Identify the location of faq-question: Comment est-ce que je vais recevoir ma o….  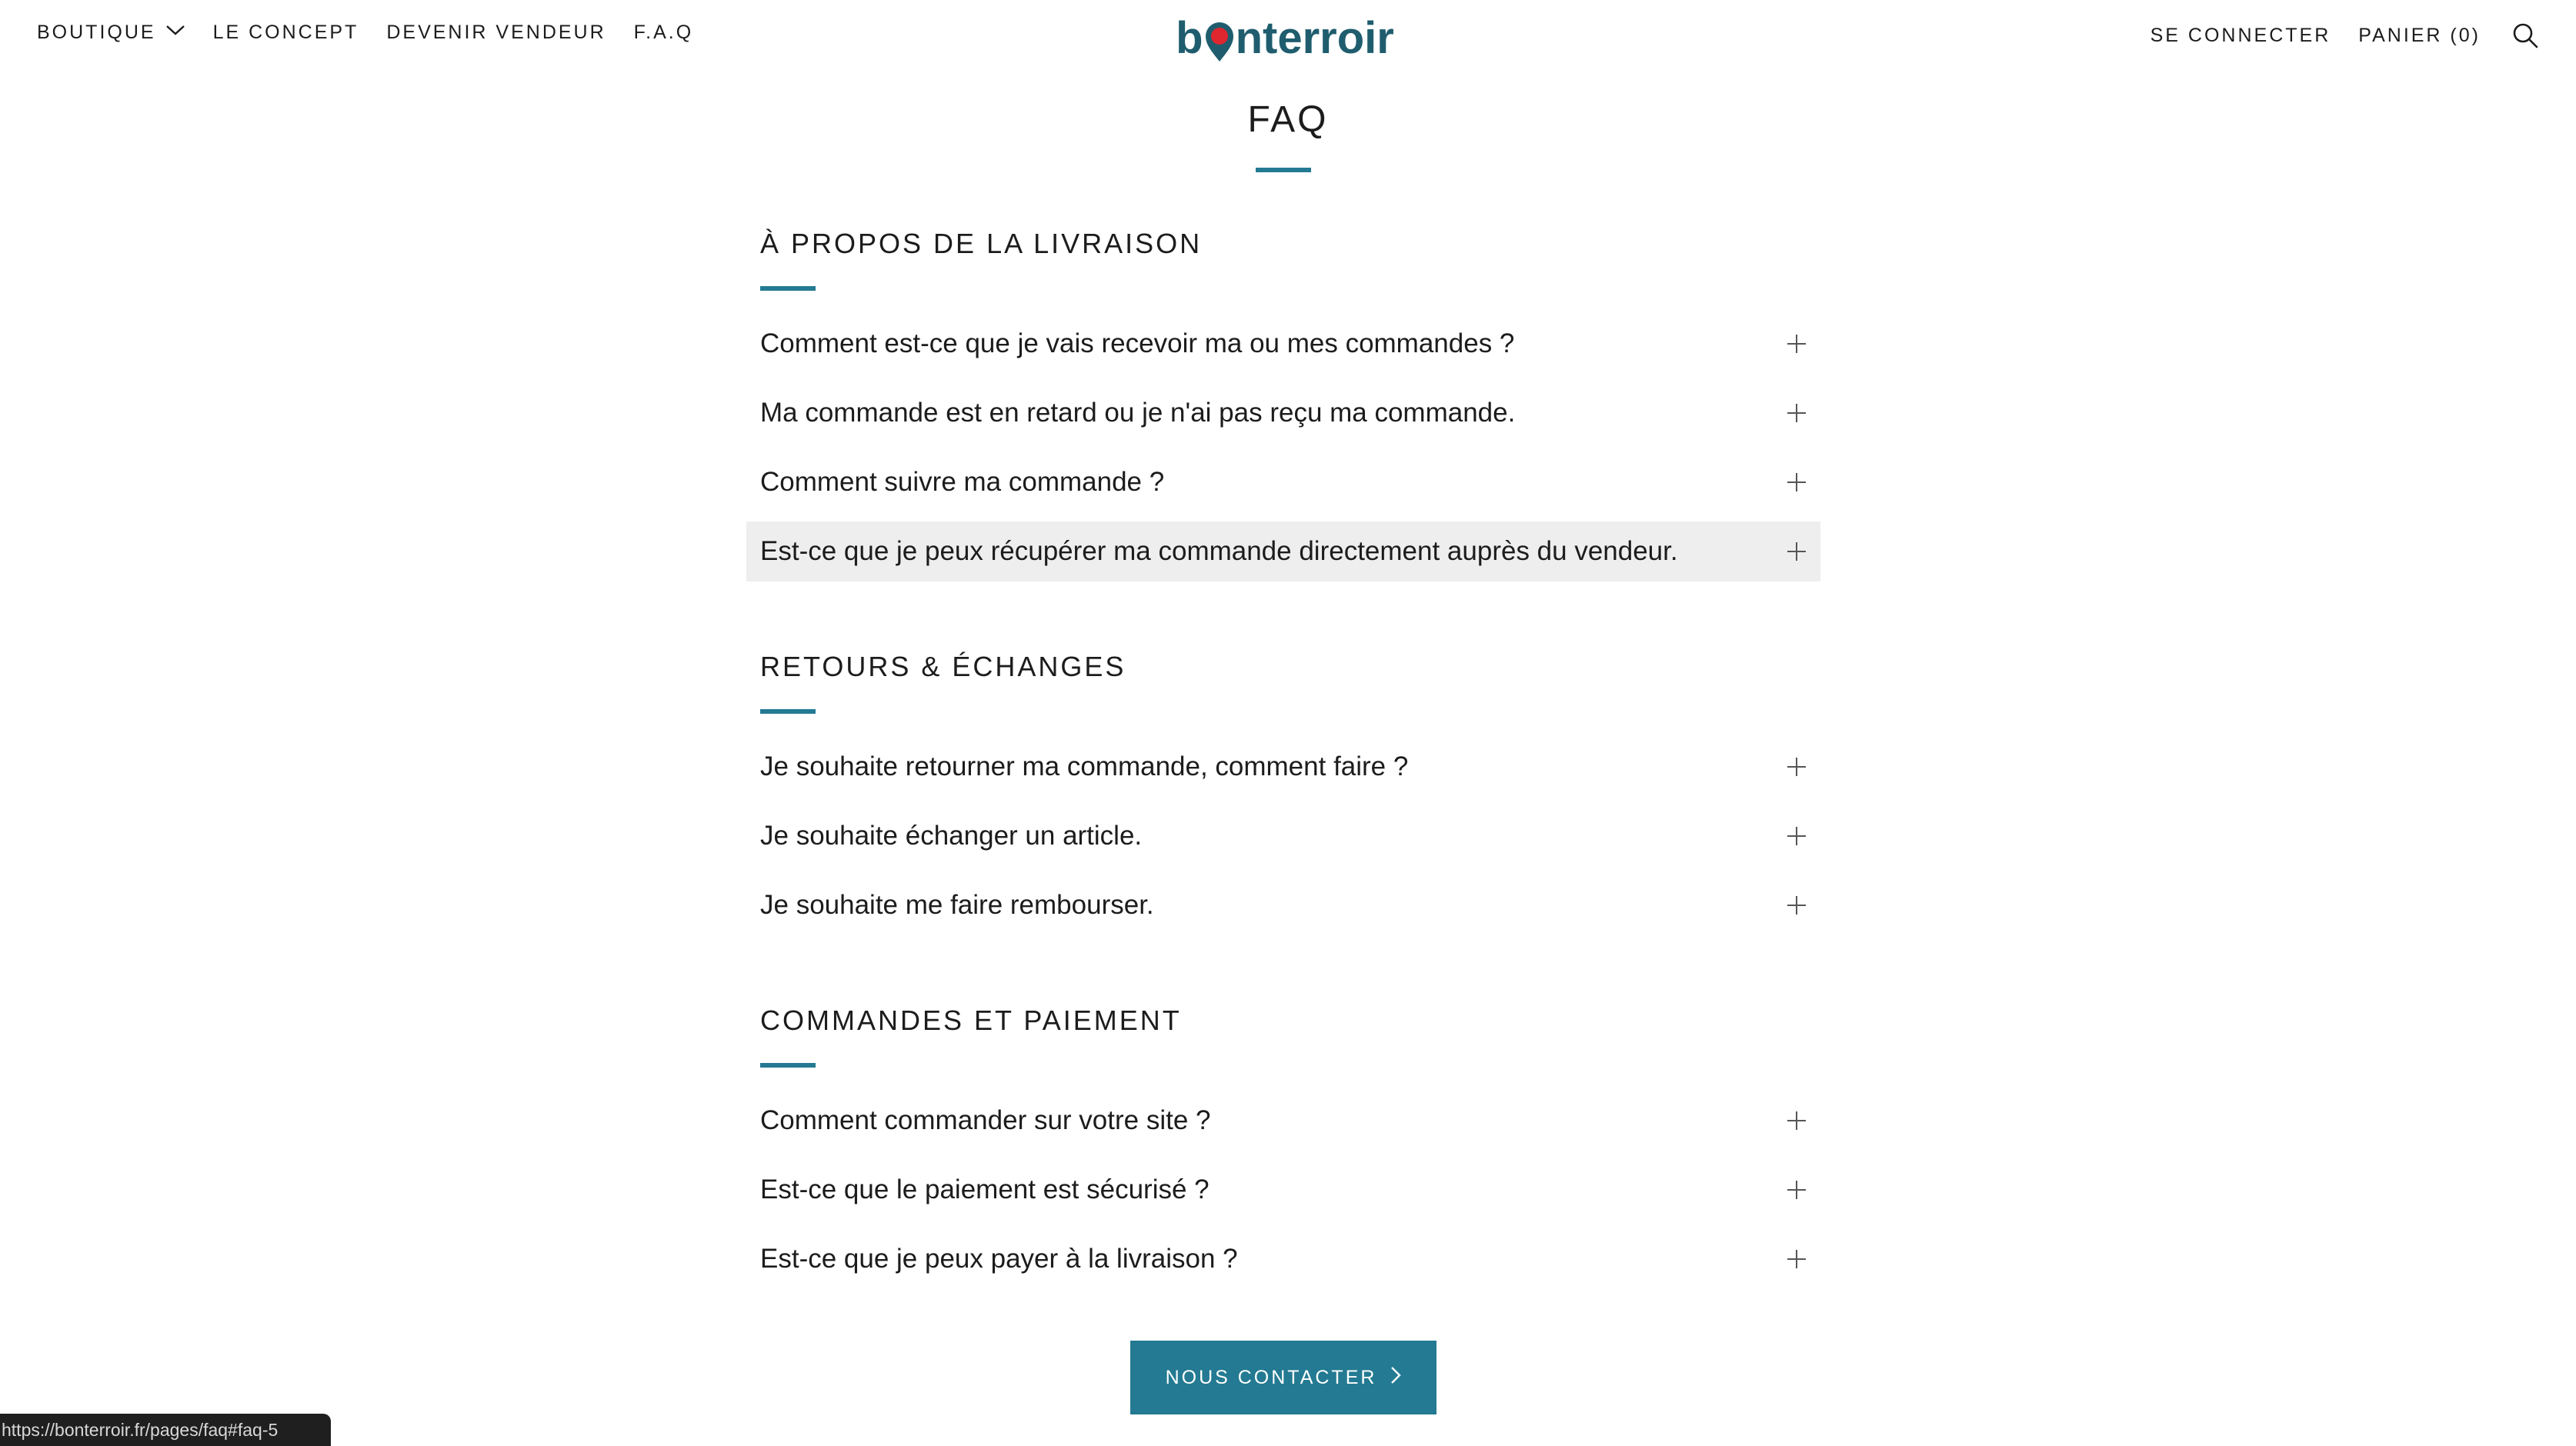
(1283, 344).